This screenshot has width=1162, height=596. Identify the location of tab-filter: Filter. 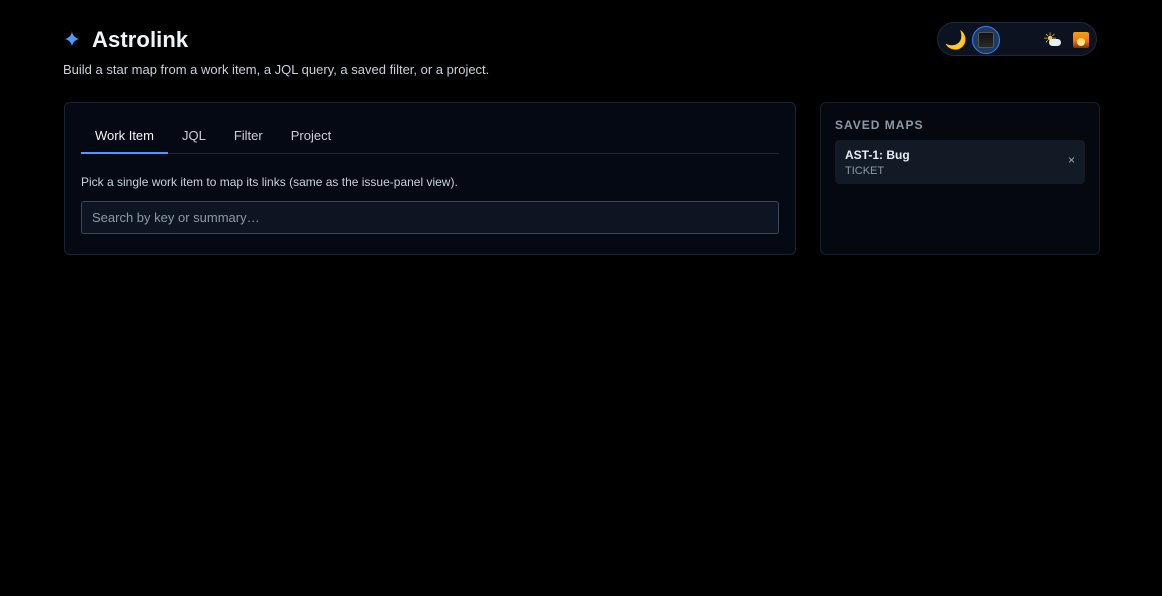
(248, 135).